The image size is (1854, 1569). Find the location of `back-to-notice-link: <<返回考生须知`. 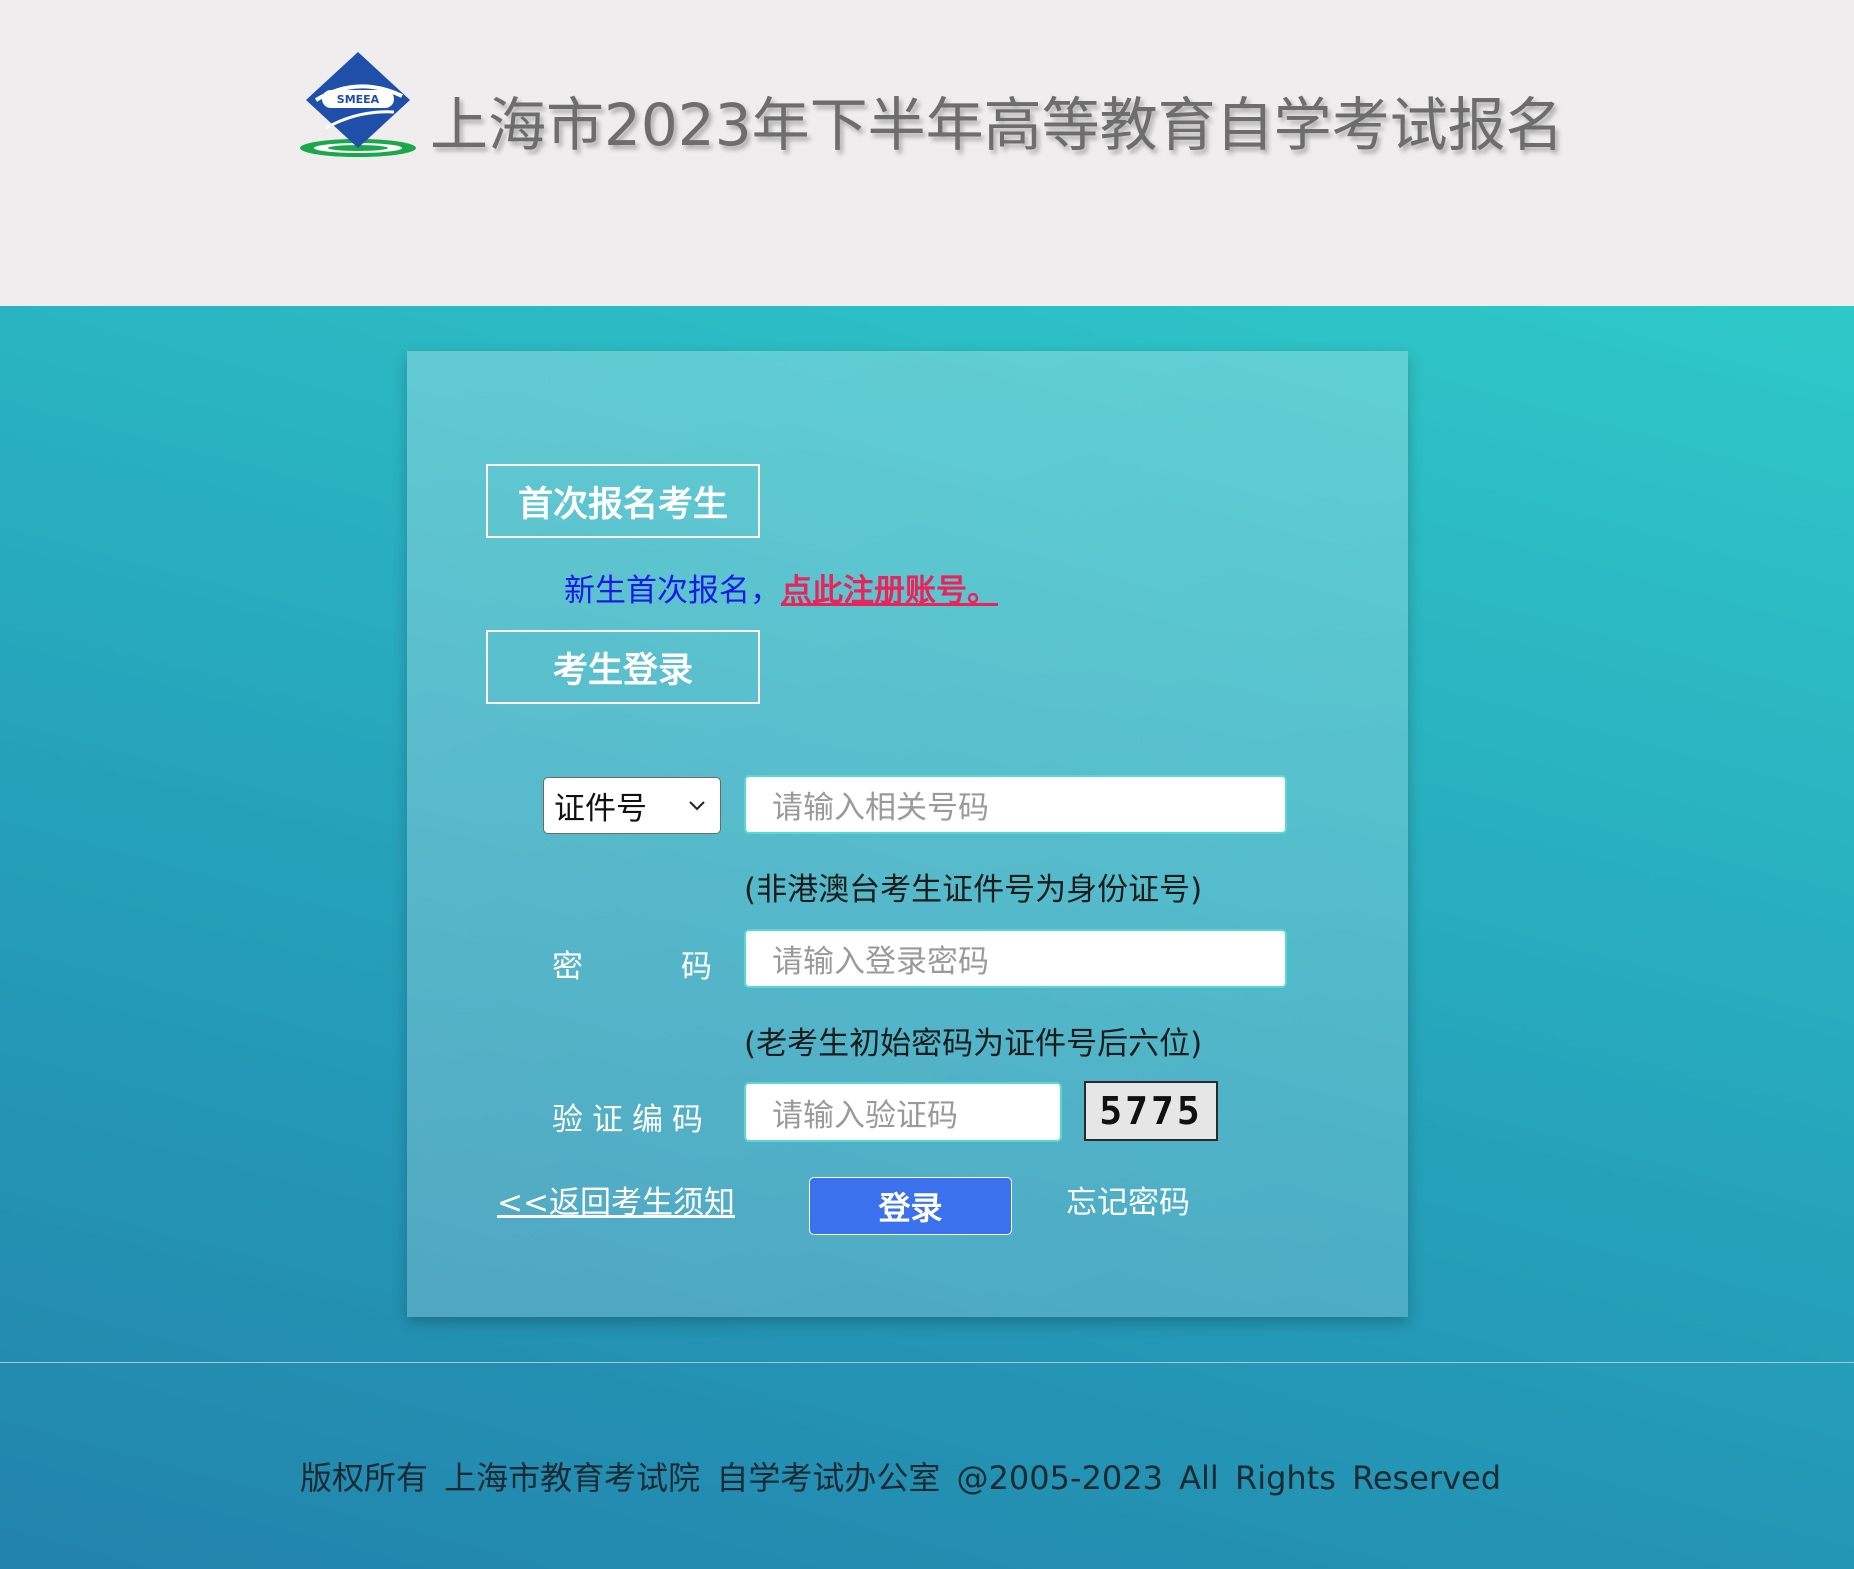

back-to-notice-link: <<返回考生须知 is located at coordinates (616, 1199).